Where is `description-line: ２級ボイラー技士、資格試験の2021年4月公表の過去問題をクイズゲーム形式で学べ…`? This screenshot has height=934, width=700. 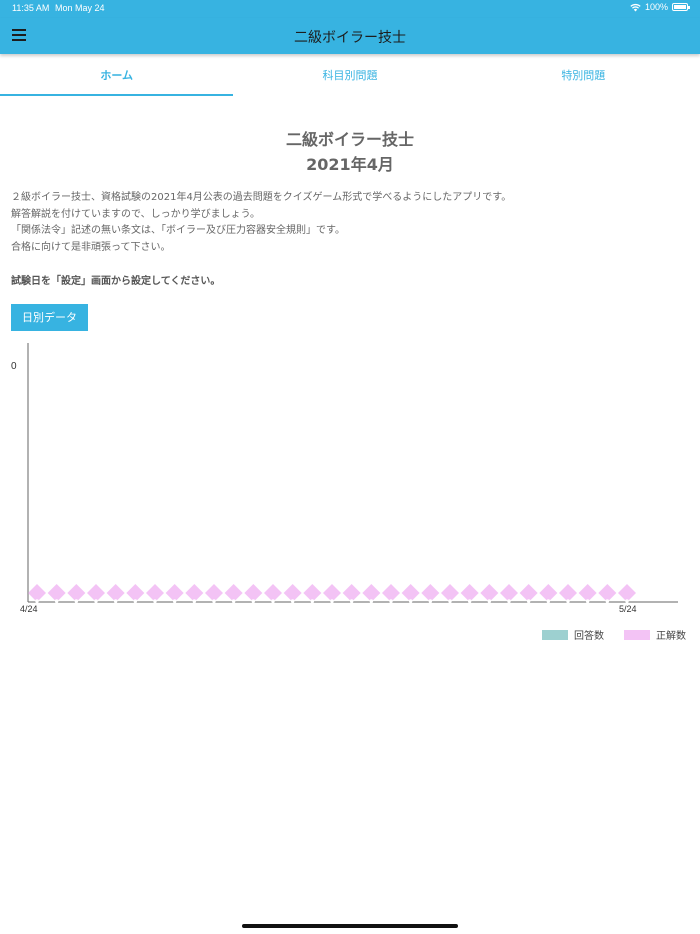
description-line: ２級ボイラー技士、資格試験の2021年4月公表の過去問題をクイズゲーム形式で学べ… is located at coordinates (261, 197).